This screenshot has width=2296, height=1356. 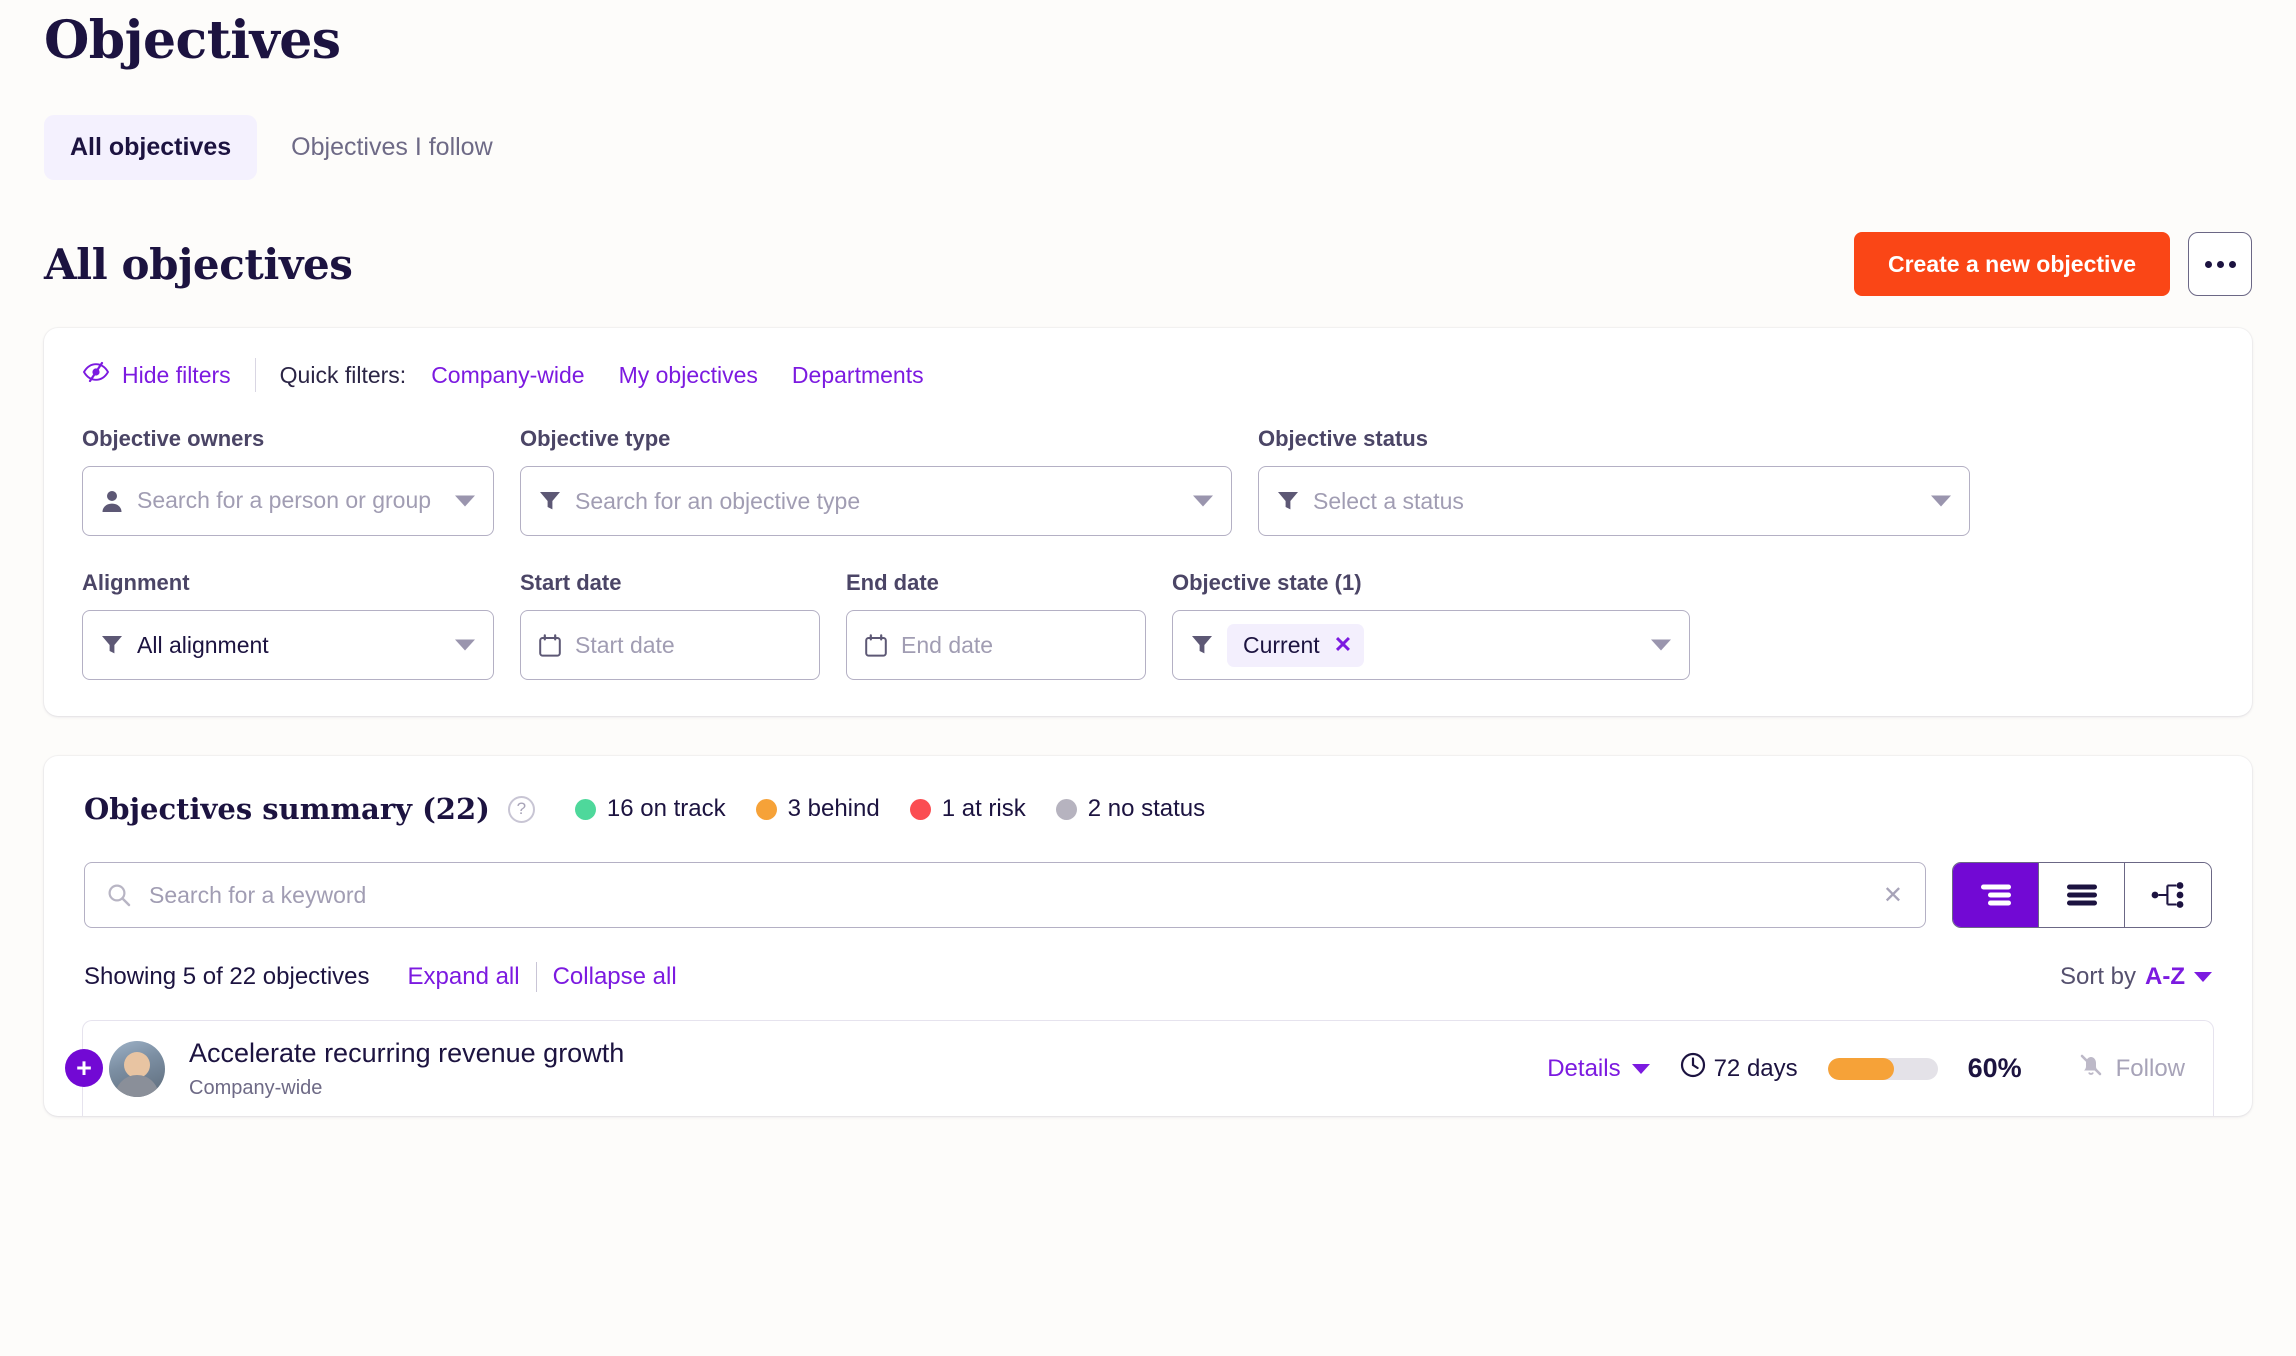 I want to click on legend-on-track: 16 on track, so click(x=650, y=809).